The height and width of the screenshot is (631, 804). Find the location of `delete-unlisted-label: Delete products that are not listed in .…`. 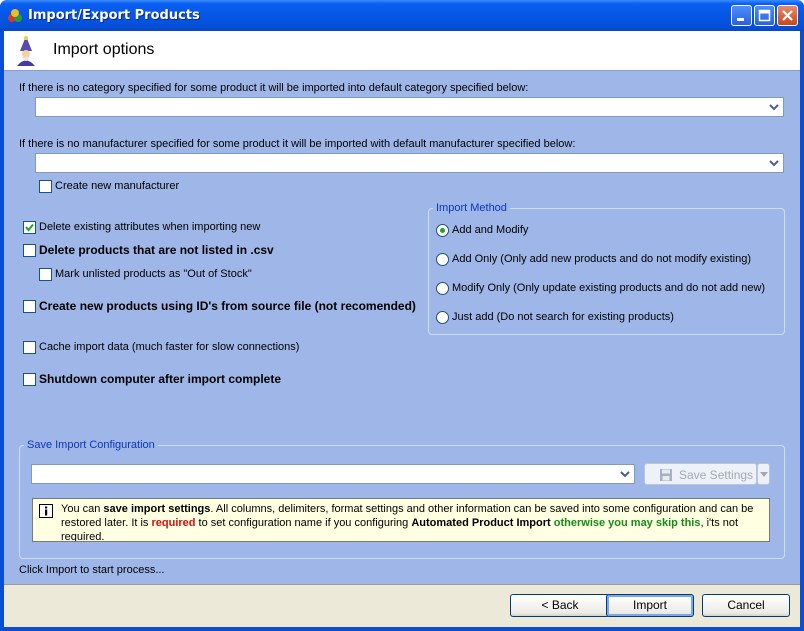

delete-unlisted-label: Delete products that are not listed in .… is located at coordinates (156, 250).